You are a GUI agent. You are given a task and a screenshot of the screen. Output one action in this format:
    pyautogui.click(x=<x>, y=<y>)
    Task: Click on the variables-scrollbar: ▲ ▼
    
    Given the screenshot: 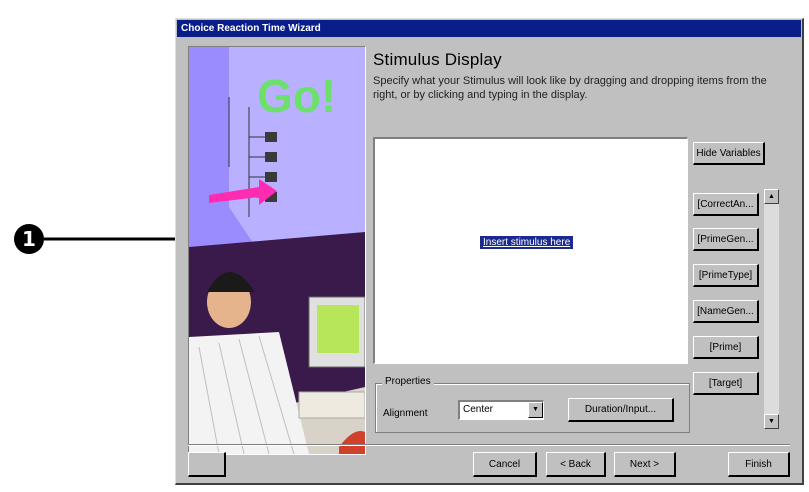 What is the action you would take?
    pyautogui.click(x=771, y=309)
    